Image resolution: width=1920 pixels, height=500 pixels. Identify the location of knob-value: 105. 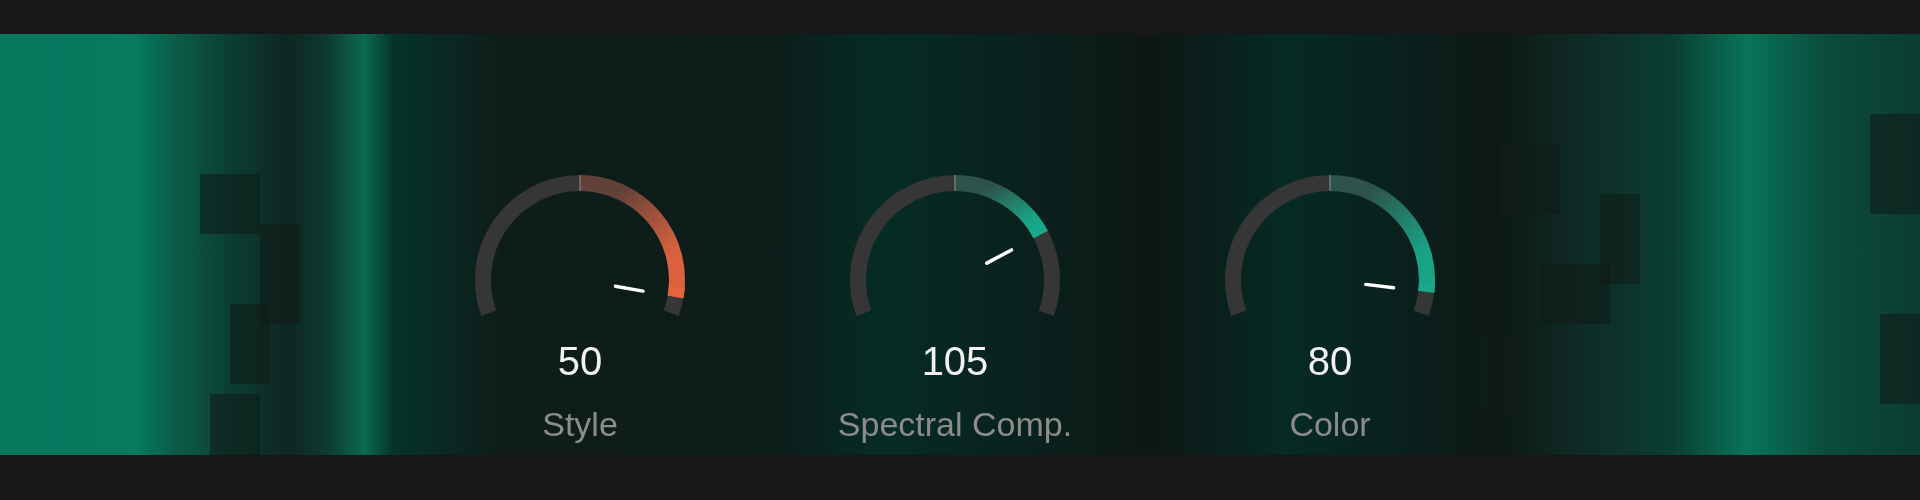
(955, 361).